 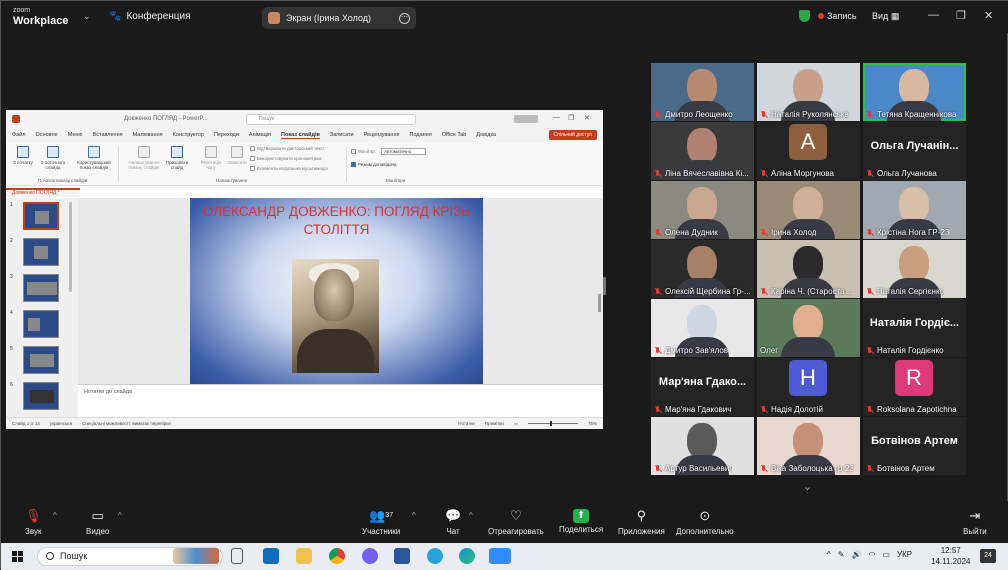 I want to click on narration-checkbox: Відтворювати дикторський текст, so click(x=287, y=148).